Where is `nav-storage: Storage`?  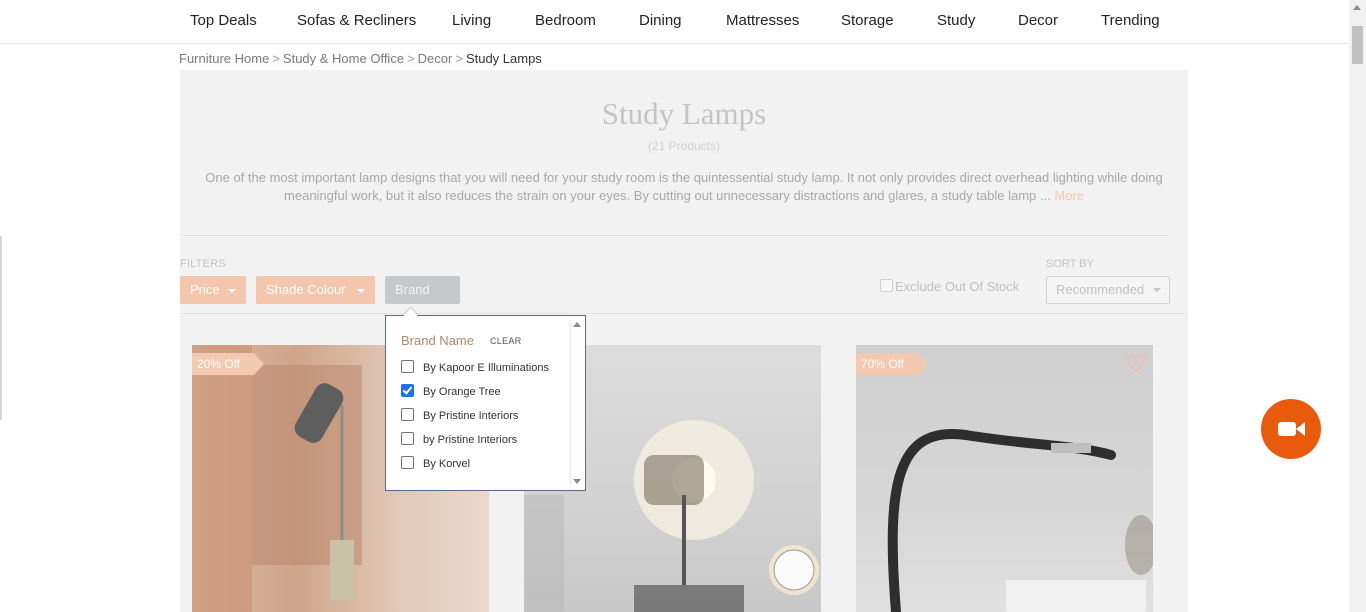
nav-storage: Storage is located at coordinates (867, 20).